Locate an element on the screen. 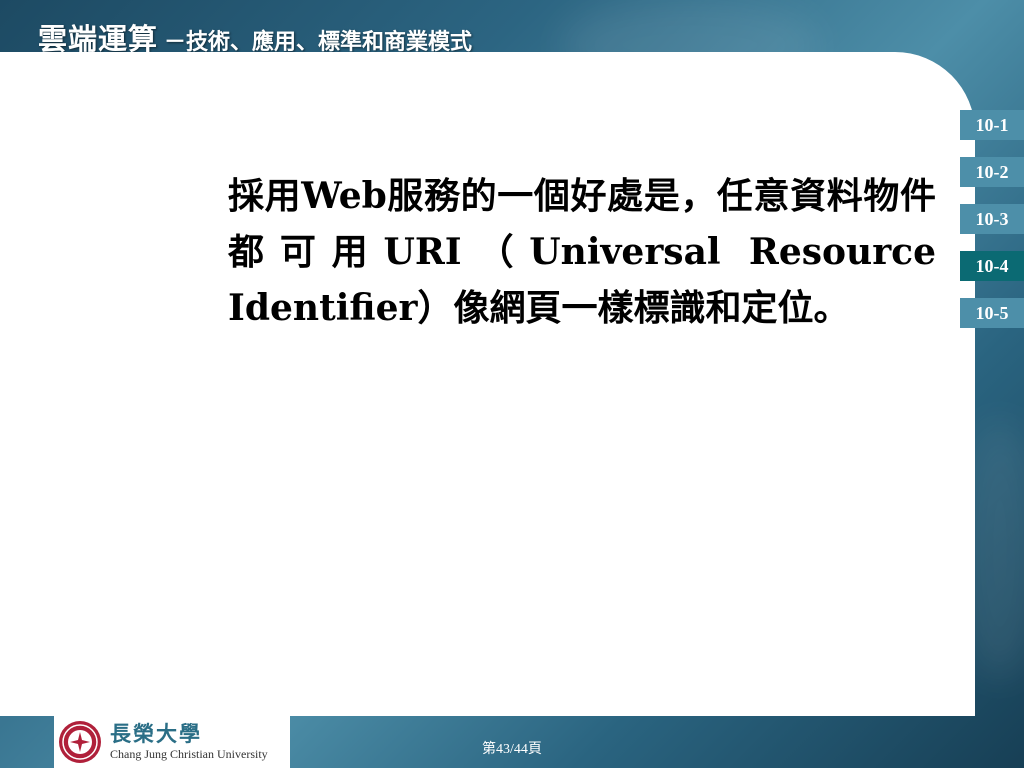 Image resolution: width=1024 pixels, height=768 pixels. nav-item-10-5: 10-5 is located at coordinates (992, 313).